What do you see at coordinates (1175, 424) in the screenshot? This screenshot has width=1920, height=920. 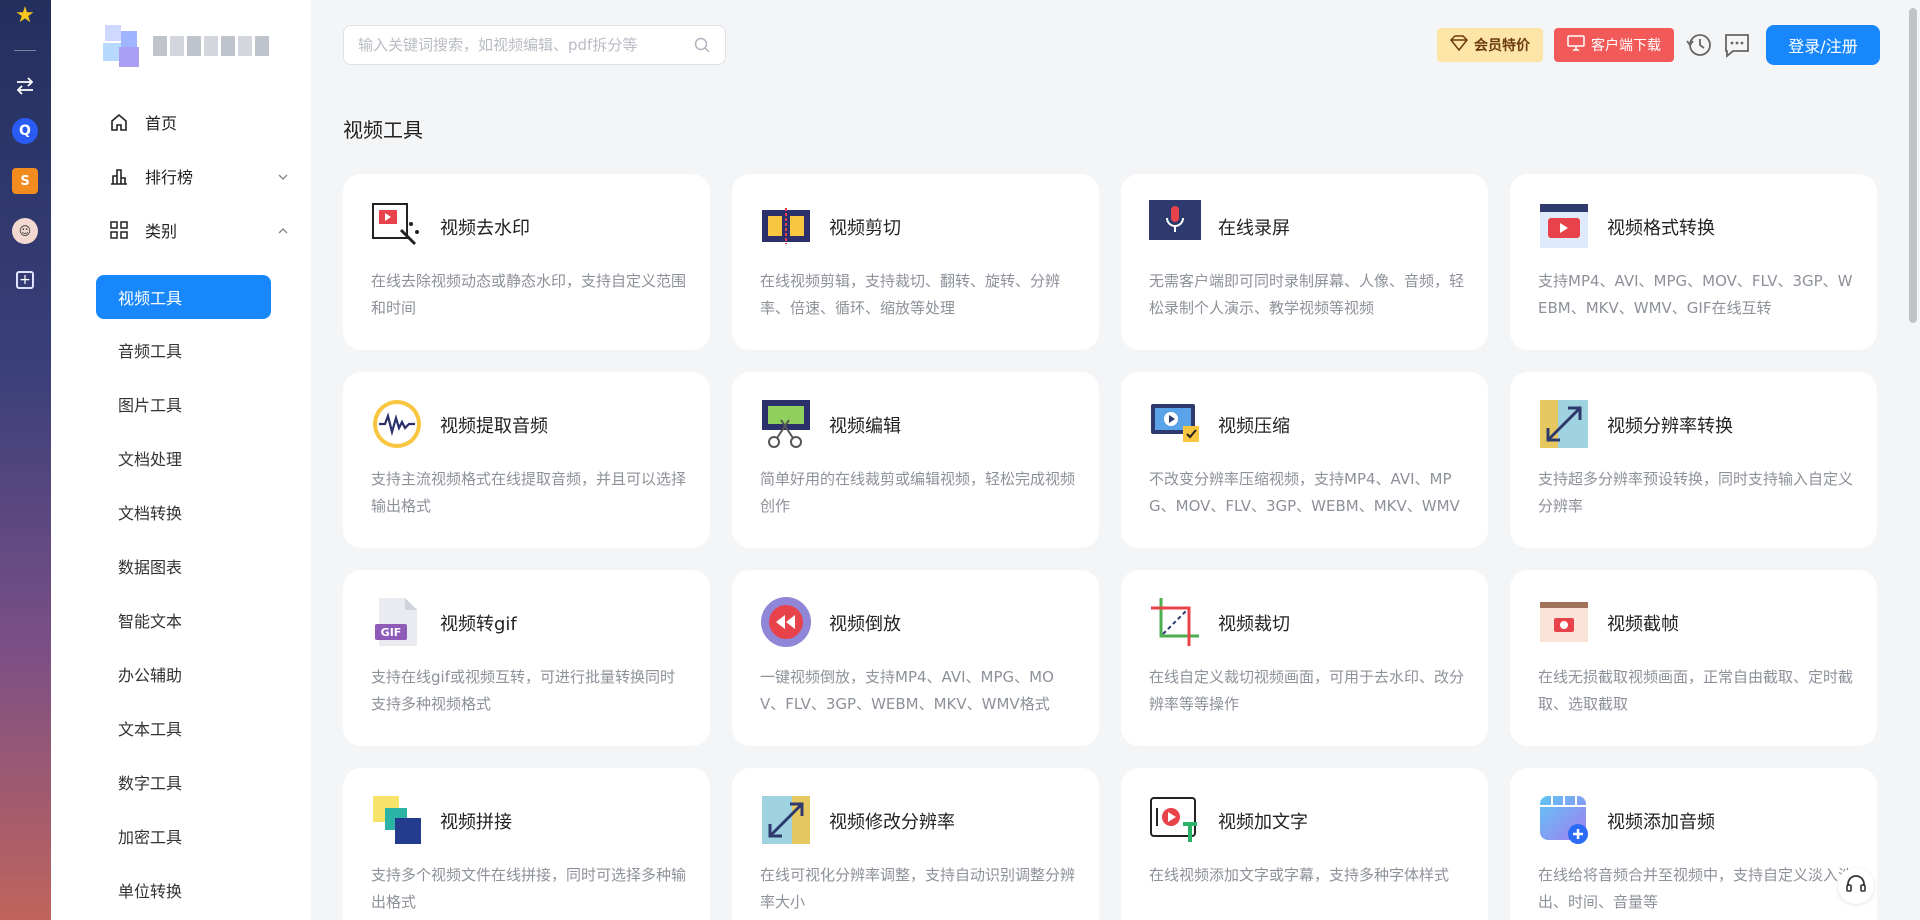 I see `video-compress-icon` at bounding box center [1175, 424].